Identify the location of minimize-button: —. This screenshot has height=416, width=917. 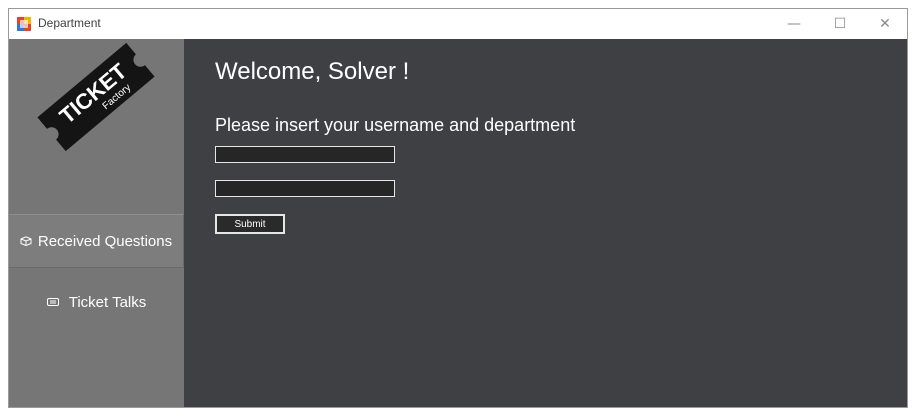
(794, 24).